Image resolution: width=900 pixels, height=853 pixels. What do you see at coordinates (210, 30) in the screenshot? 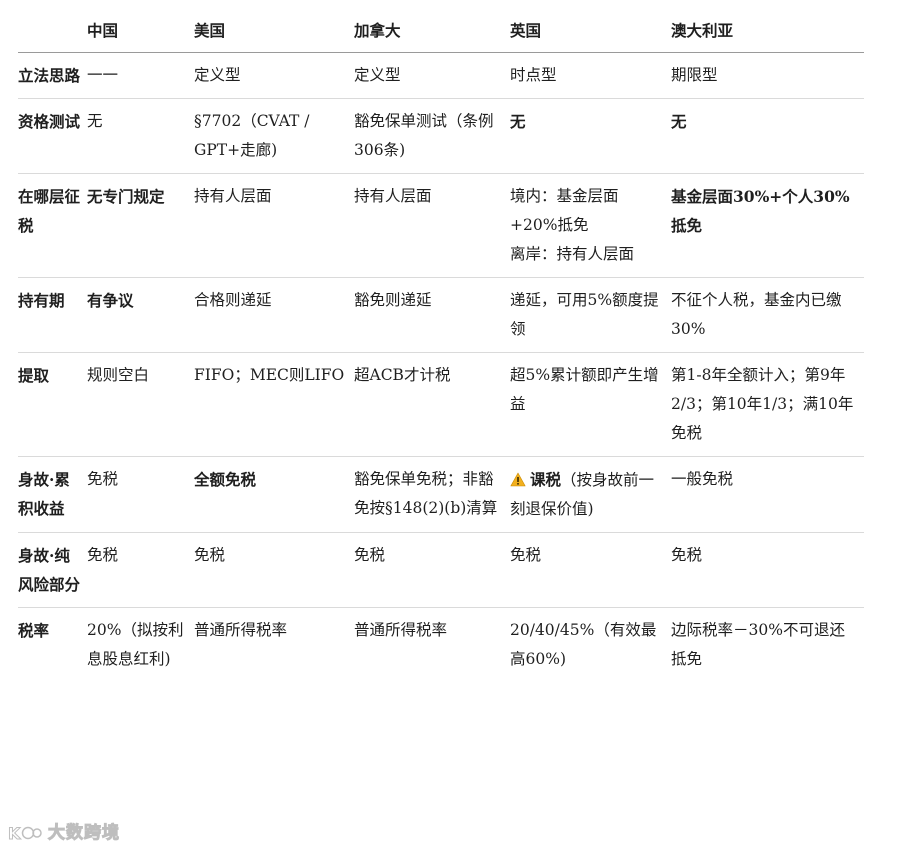
I see `header-usa: 美国` at bounding box center [210, 30].